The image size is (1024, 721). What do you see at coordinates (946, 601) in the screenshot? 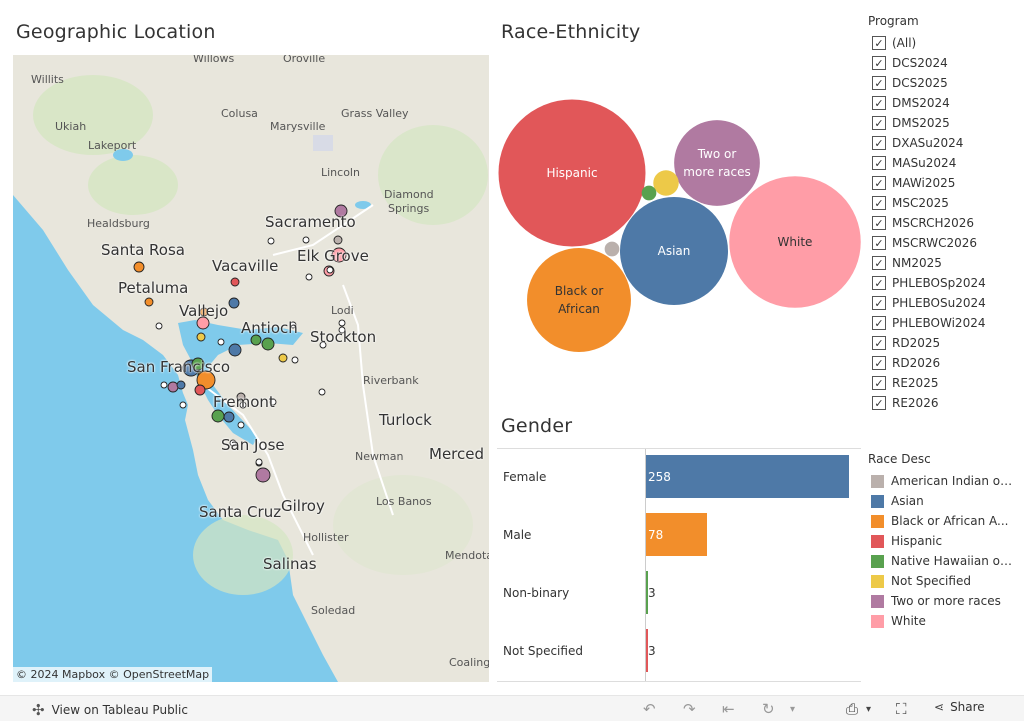
I see `legend-item: Two or more races` at bounding box center [946, 601].